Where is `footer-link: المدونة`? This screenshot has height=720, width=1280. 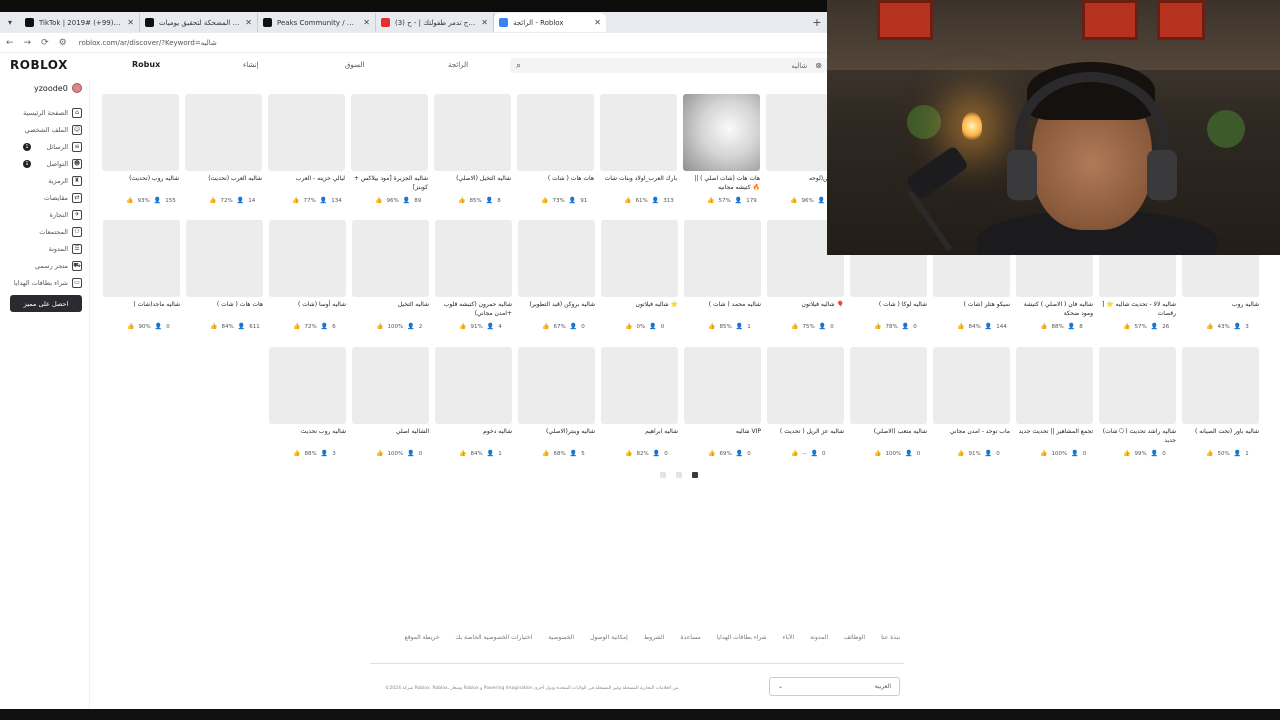 footer-link: المدونة is located at coordinates (819, 637).